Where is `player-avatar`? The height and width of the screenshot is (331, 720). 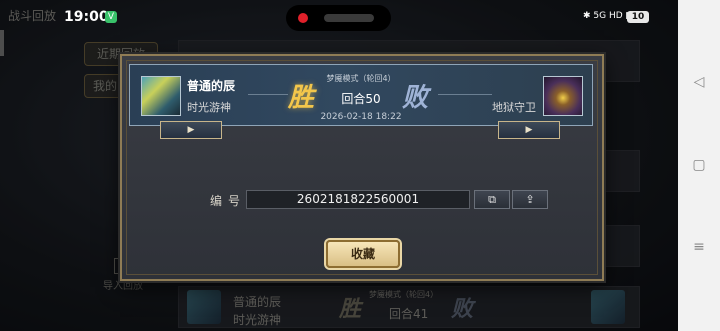 player-avatar is located at coordinates (161, 96).